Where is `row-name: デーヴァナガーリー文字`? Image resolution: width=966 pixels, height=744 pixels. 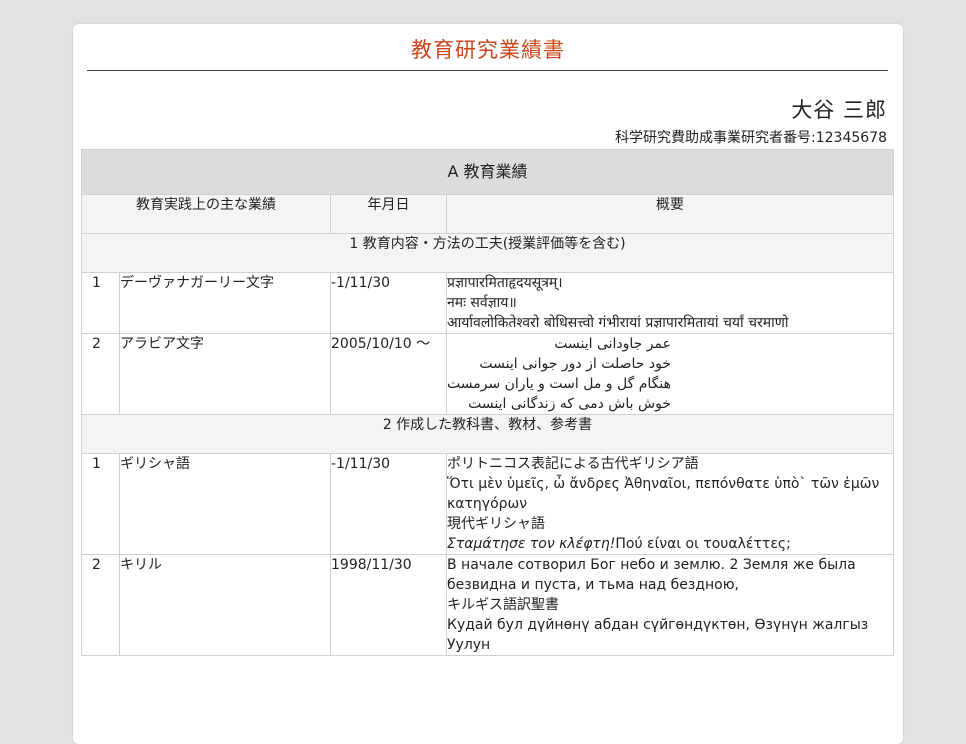 row-name: デーヴァナガーリー文字 is located at coordinates (225, 303).